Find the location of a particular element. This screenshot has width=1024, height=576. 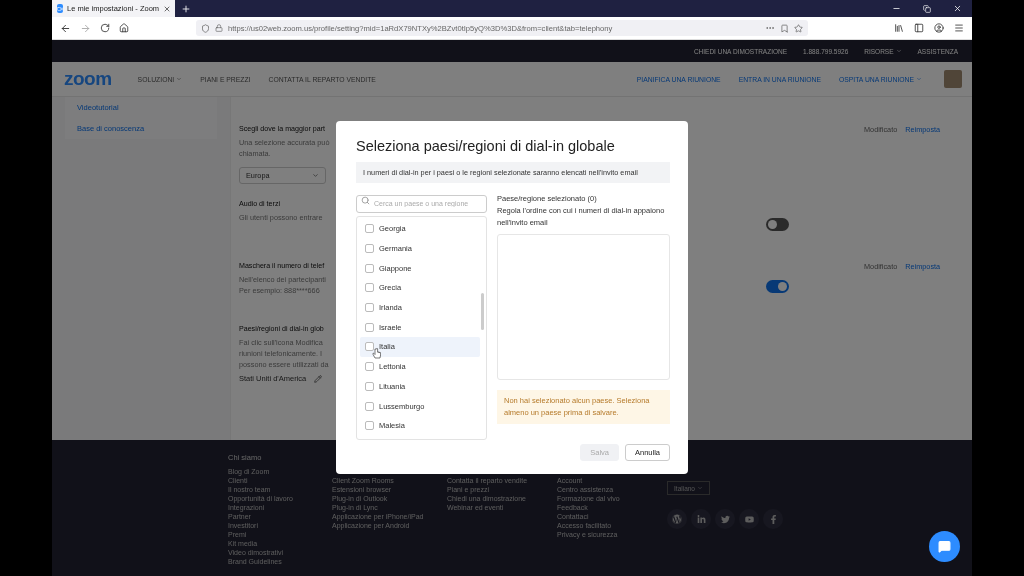

star-icon is located at coordinates (798, 28).